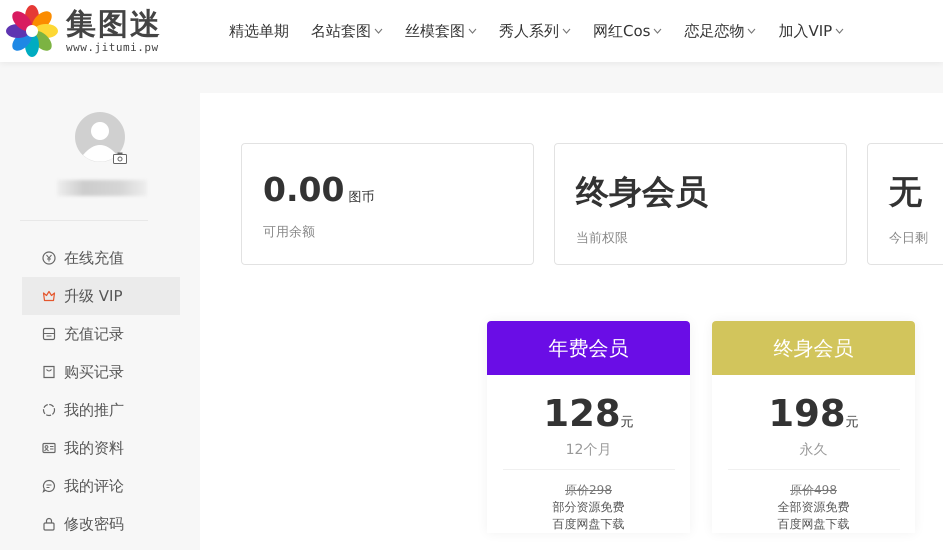 This screenshot has height=550, width=943. I want to click on original-price: 原价298, so click(588, 490).